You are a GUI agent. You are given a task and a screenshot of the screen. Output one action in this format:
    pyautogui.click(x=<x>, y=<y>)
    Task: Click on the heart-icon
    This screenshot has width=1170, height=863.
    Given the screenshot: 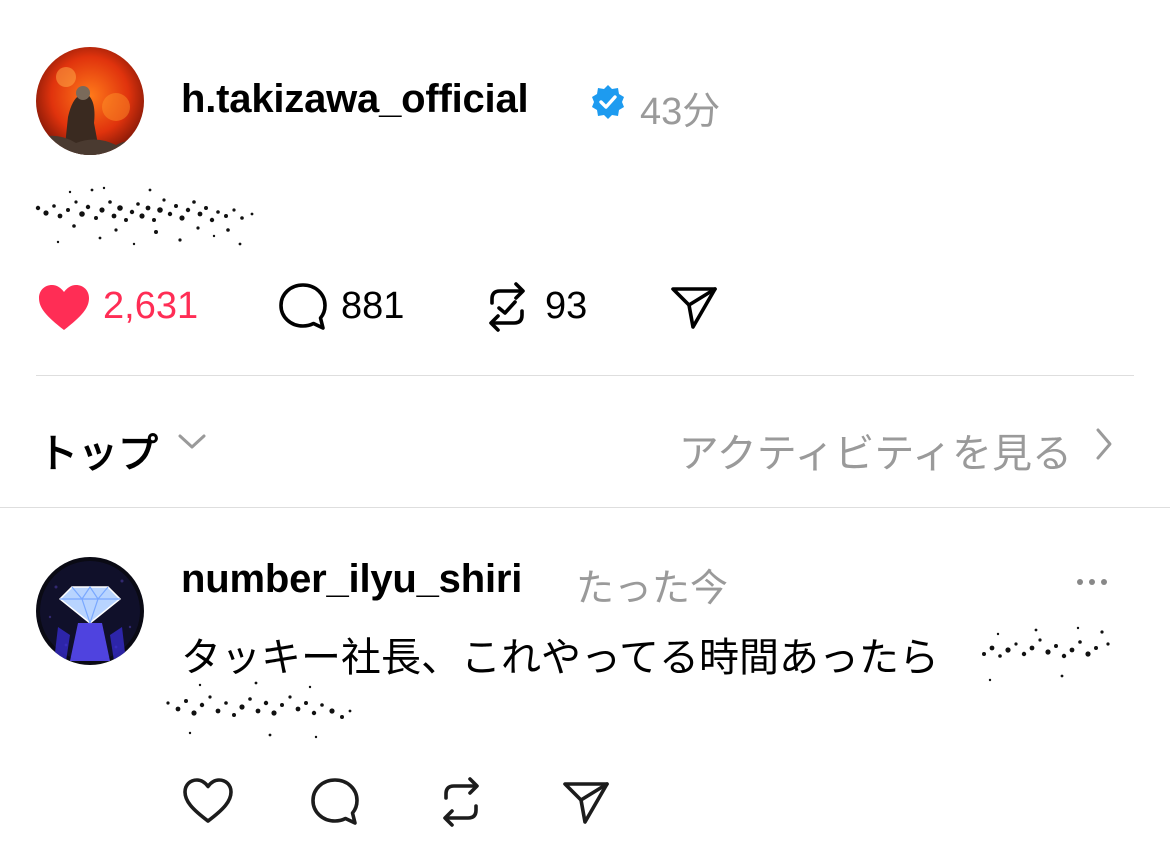 What is the action you would take?
    pyautogui.click(x=208, y=800)
    